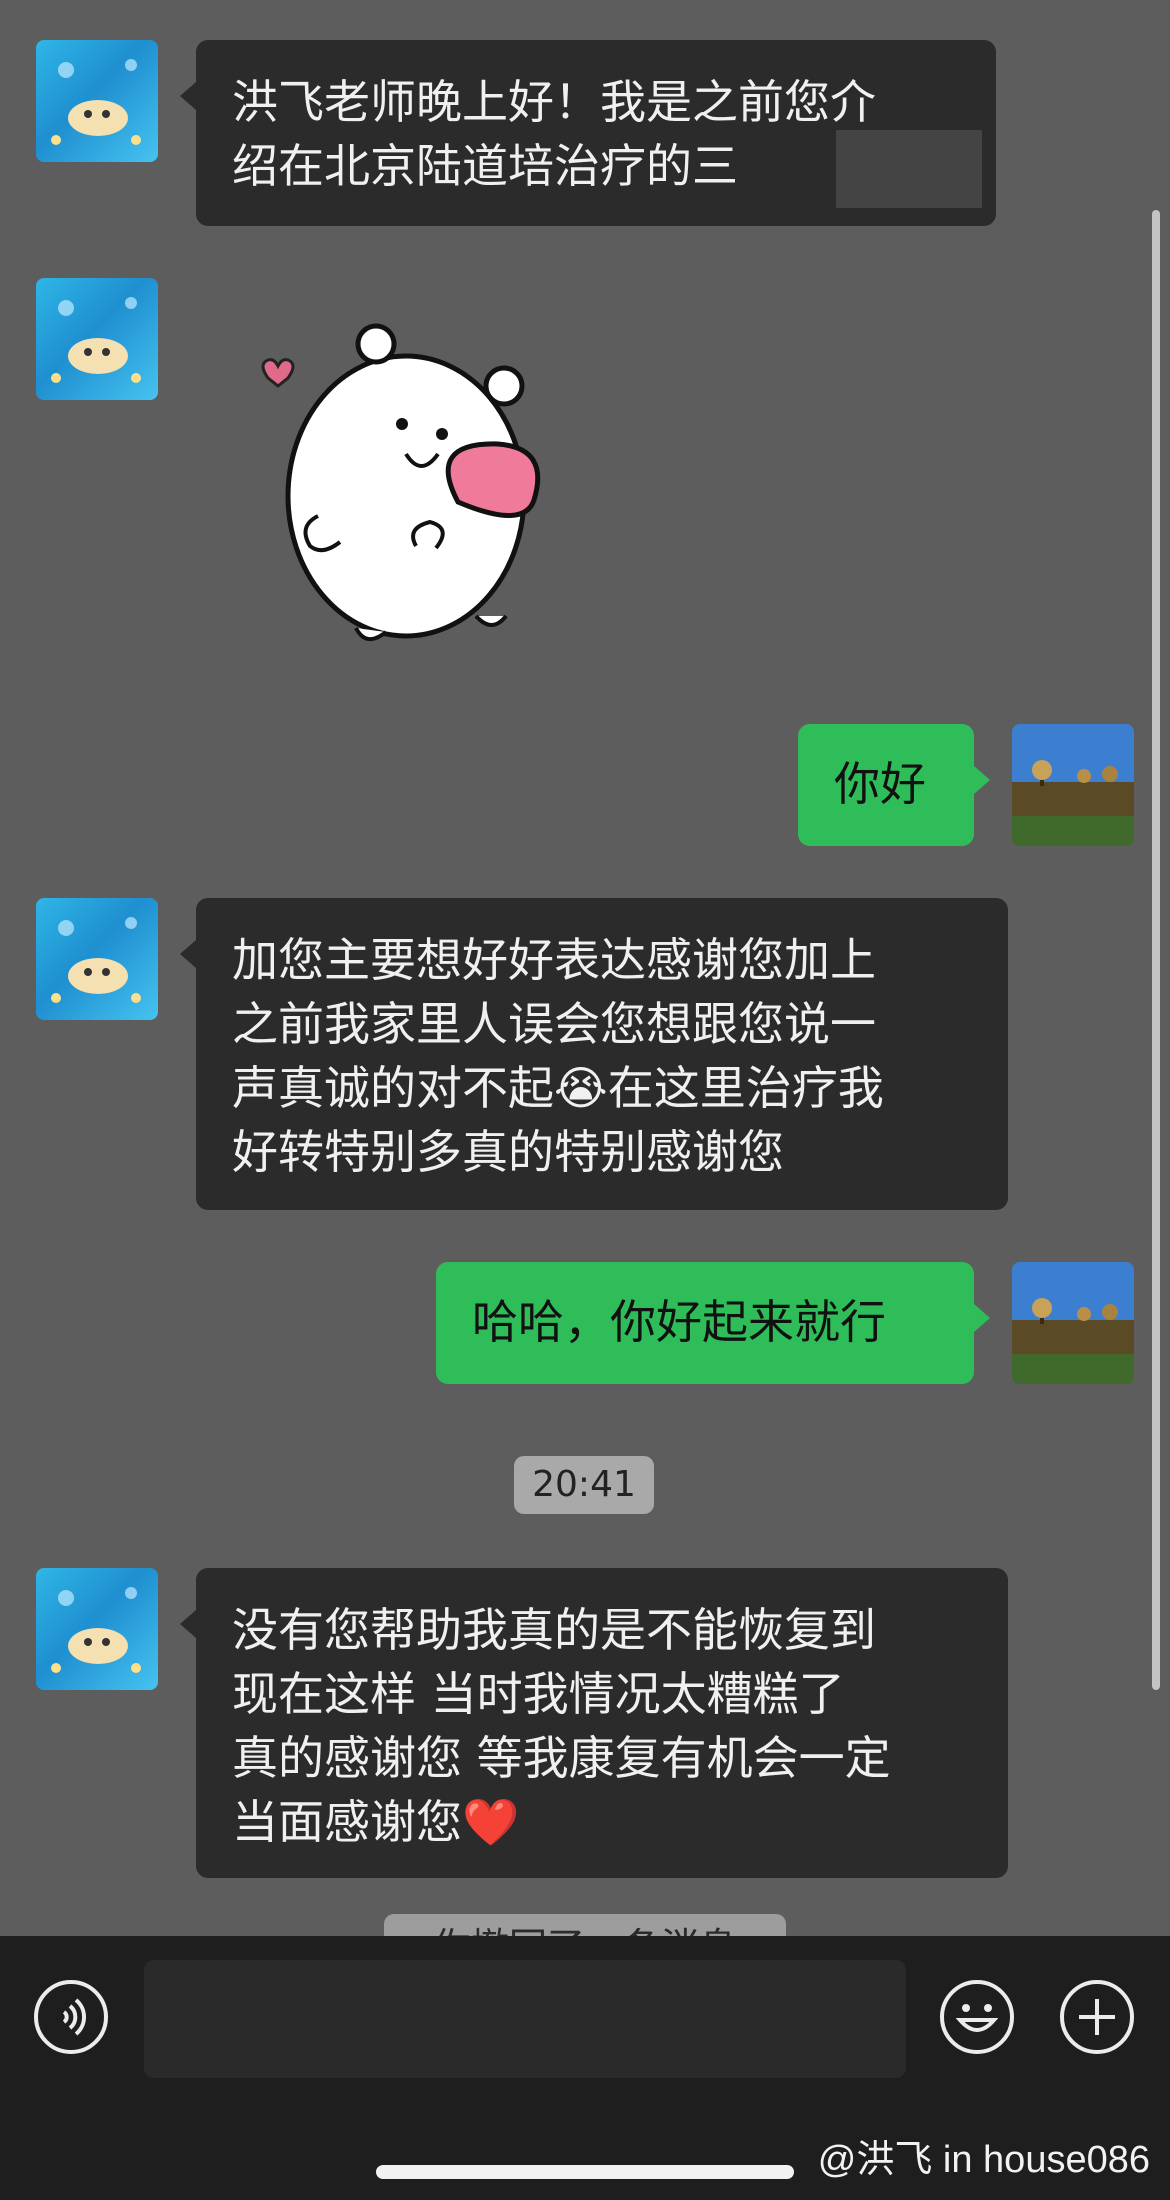 Image resolution: width=1170 pixels, height=2200 pixels. I want to click on bear-heart-sticker, so click(406, 486).